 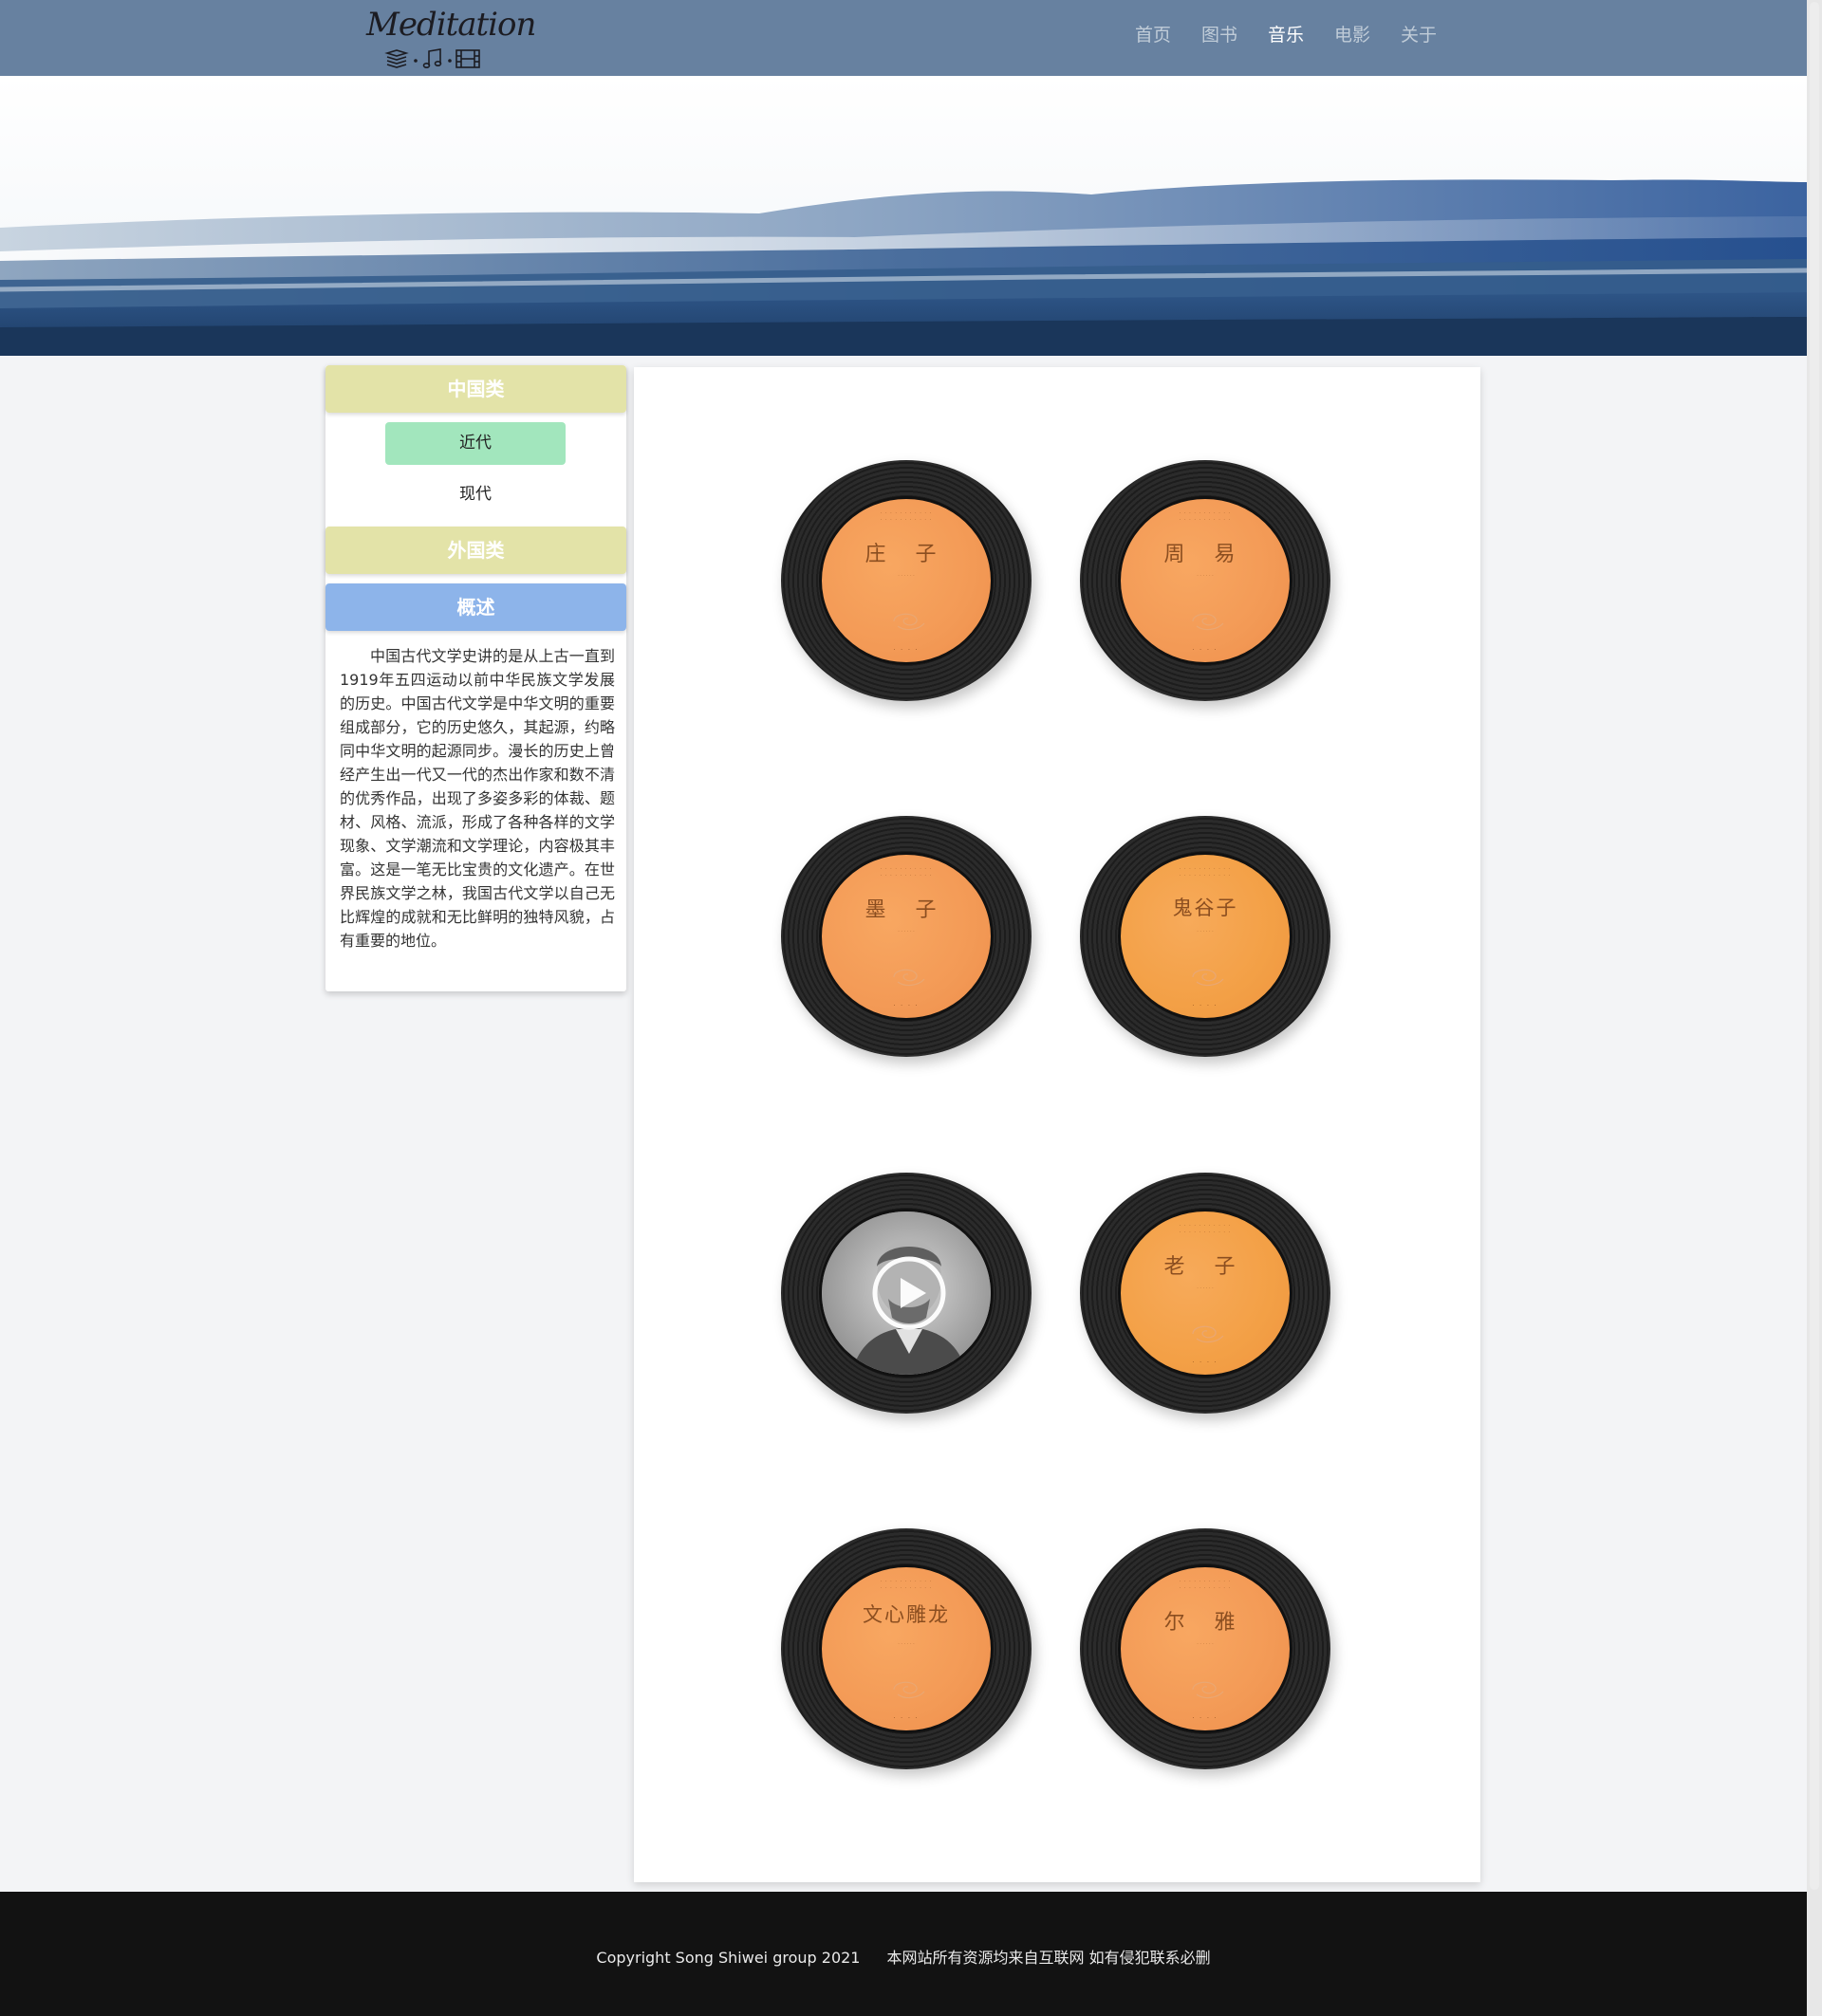 I want to click on play-button-icon, so click(x=909, y=1293).